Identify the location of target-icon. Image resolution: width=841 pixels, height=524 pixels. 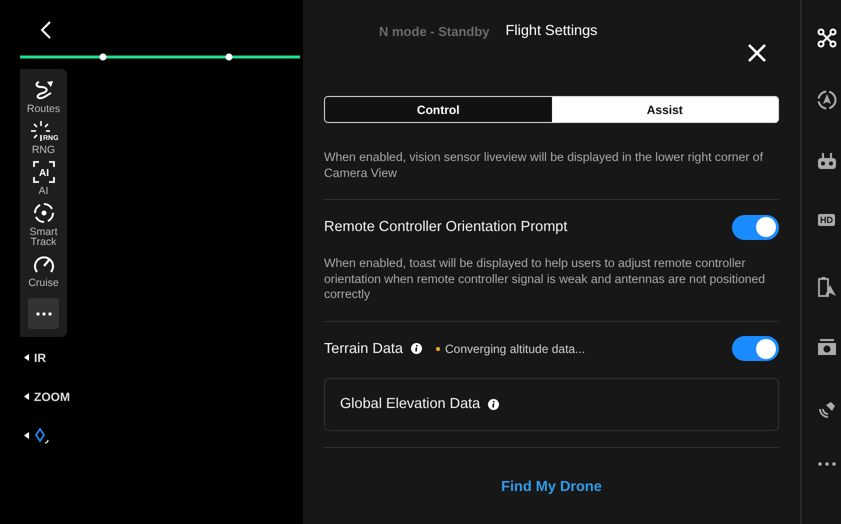
(43, 213).